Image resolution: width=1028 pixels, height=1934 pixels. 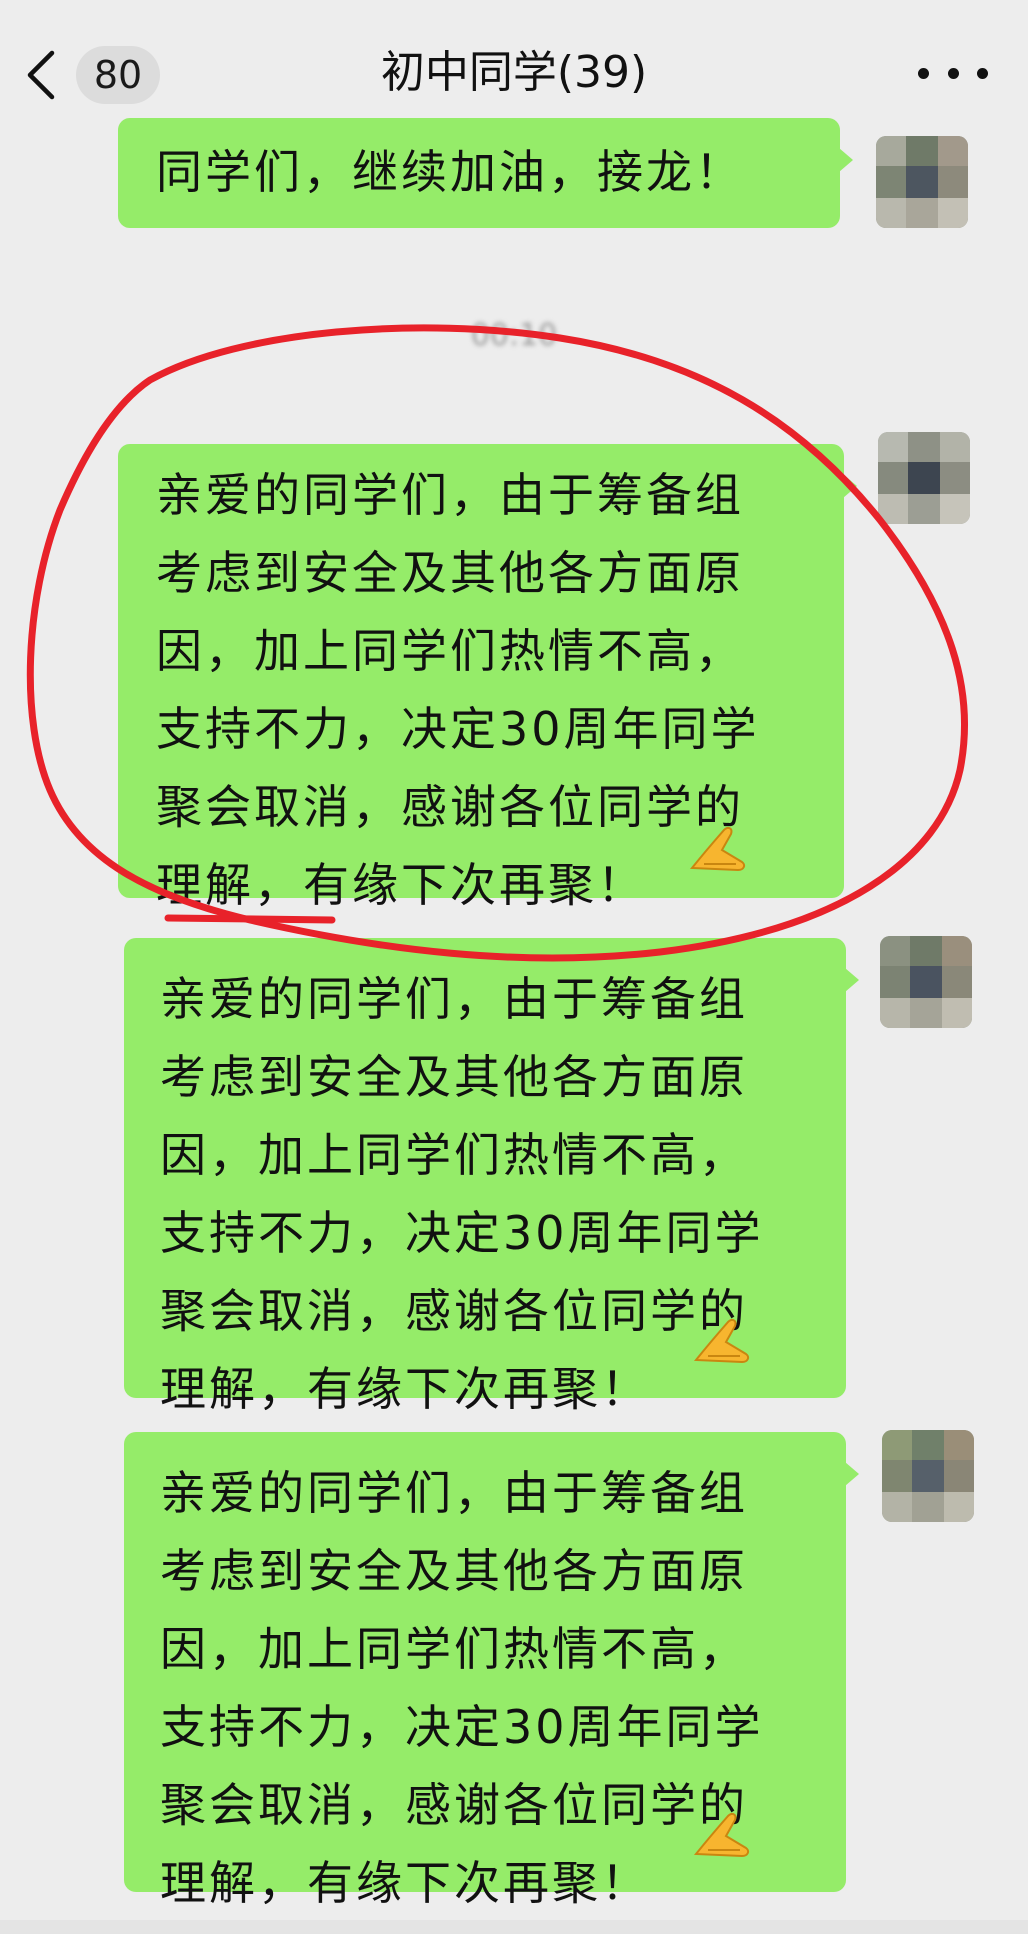 I want to click on ellipsis-icon, so click(x=923, y=73).